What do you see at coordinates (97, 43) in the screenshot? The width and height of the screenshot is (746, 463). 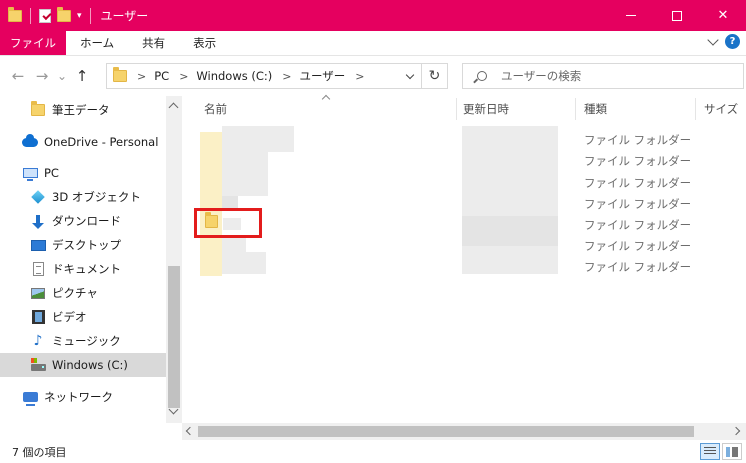 I see `tab-home: ホーム` at bounding box center [97, 43].